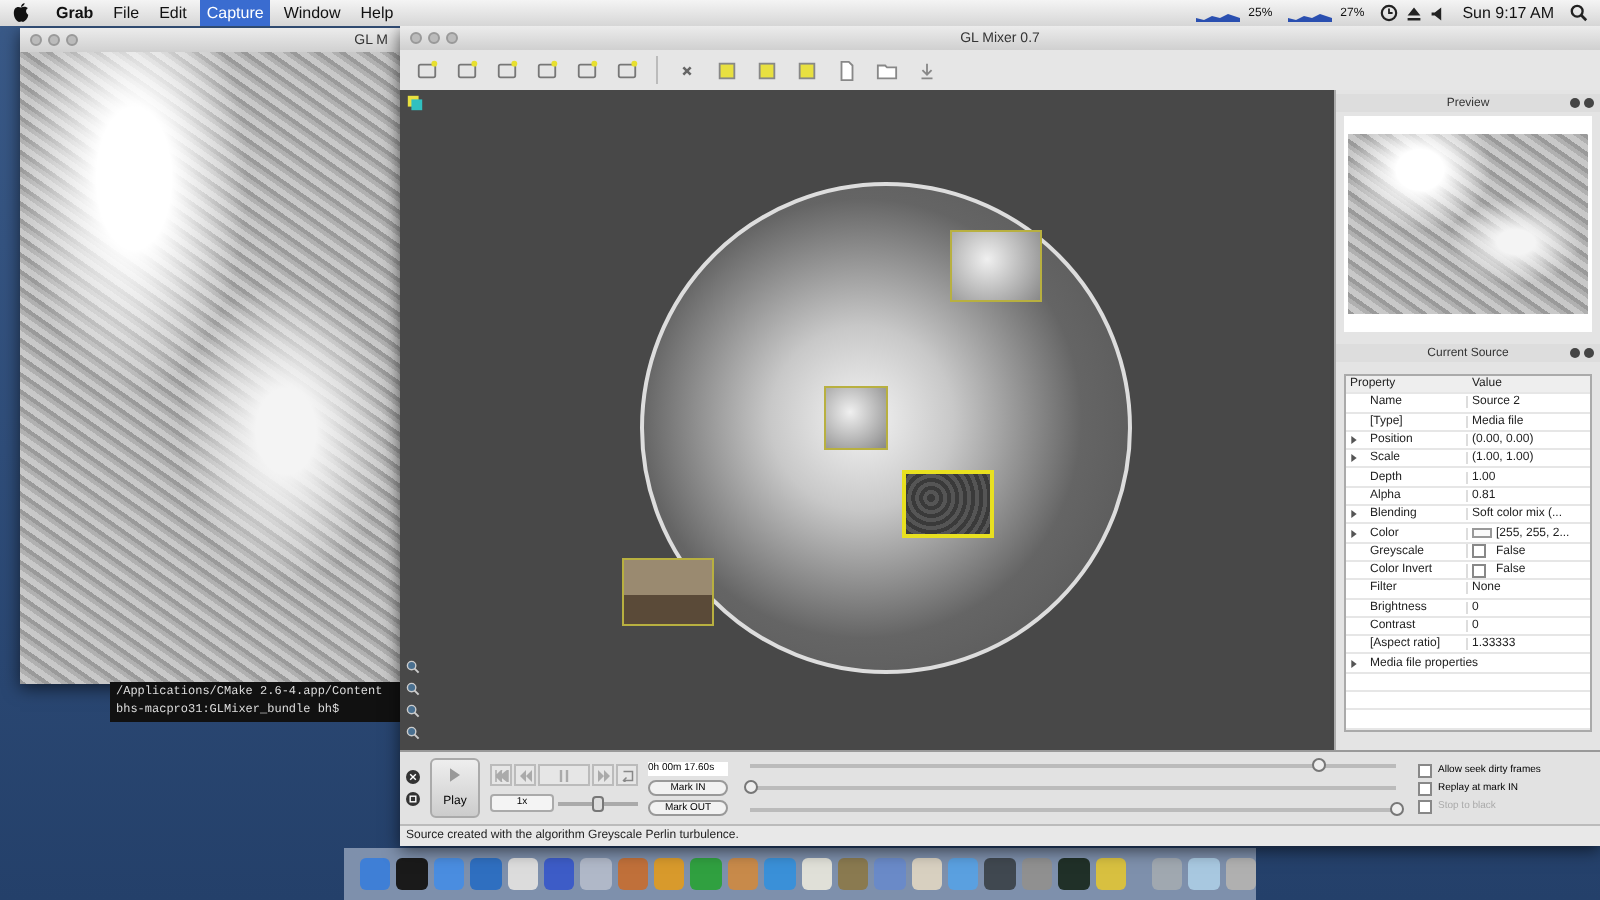 The height and width of the screenshot is (900, 1600). I want to click on menu-item: Window, so click(312, 13).